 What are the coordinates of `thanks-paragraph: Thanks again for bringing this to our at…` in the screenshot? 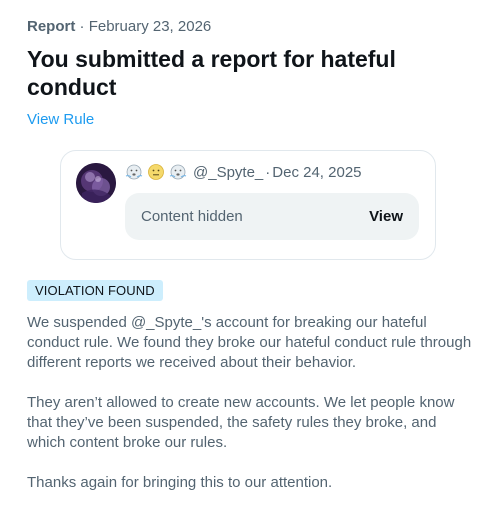 It's located at (180, 482).